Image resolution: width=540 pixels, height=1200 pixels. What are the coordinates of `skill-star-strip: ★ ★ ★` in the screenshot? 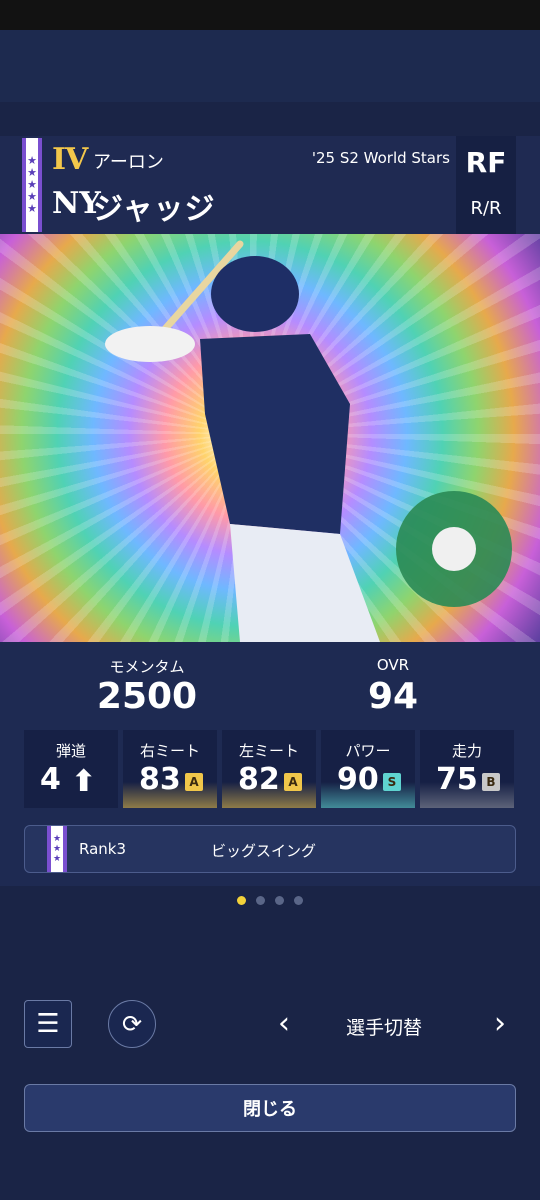 It's located at (57, 849).